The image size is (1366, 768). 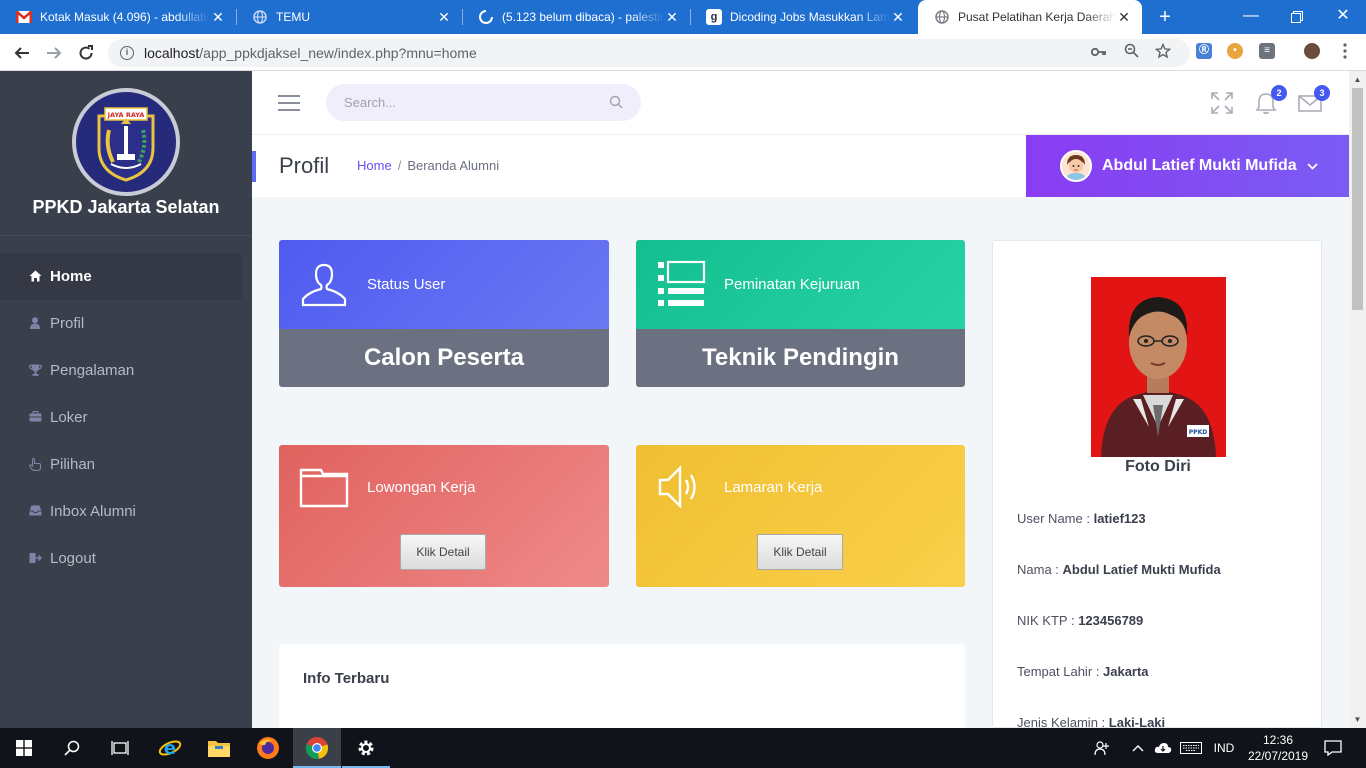 I want to click on extension-icon: Ⓡ, so click(x=1204, y=51).